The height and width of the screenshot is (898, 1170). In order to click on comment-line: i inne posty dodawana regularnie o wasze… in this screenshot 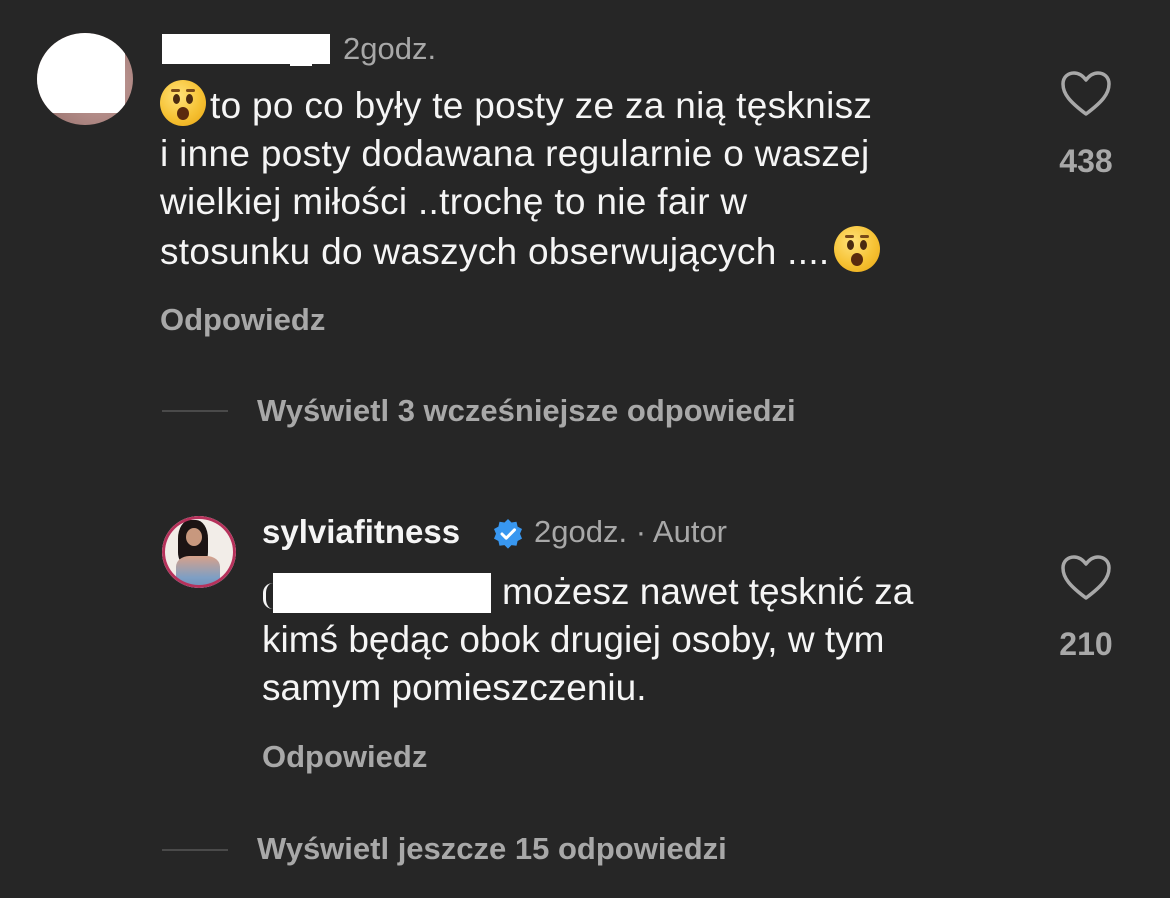, I will do `click(515, 153)`.